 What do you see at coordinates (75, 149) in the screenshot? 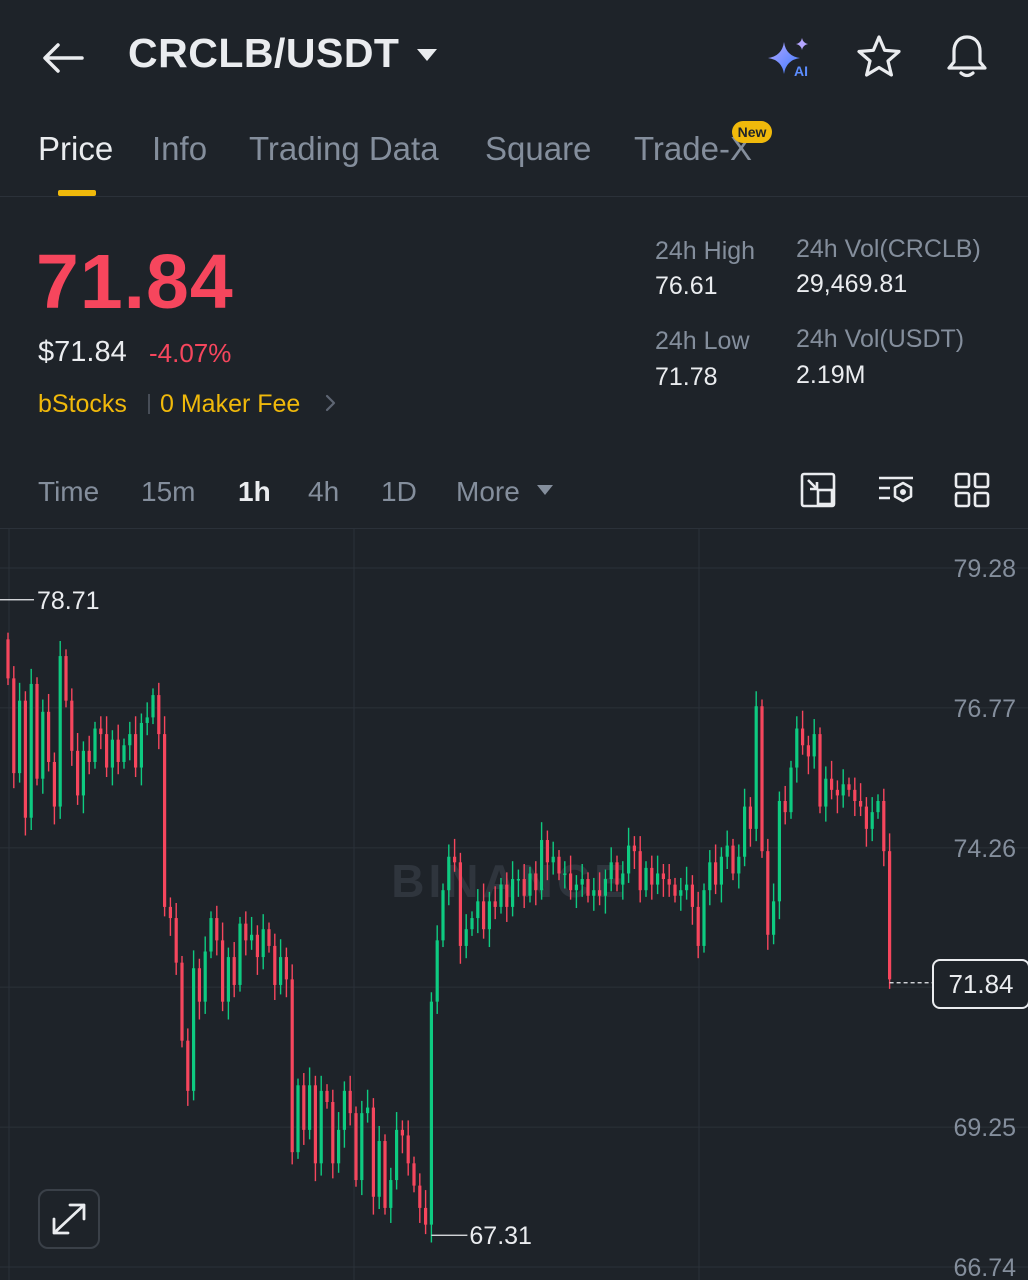
I see `tab-price: Price` at bounding box center [75, 149].